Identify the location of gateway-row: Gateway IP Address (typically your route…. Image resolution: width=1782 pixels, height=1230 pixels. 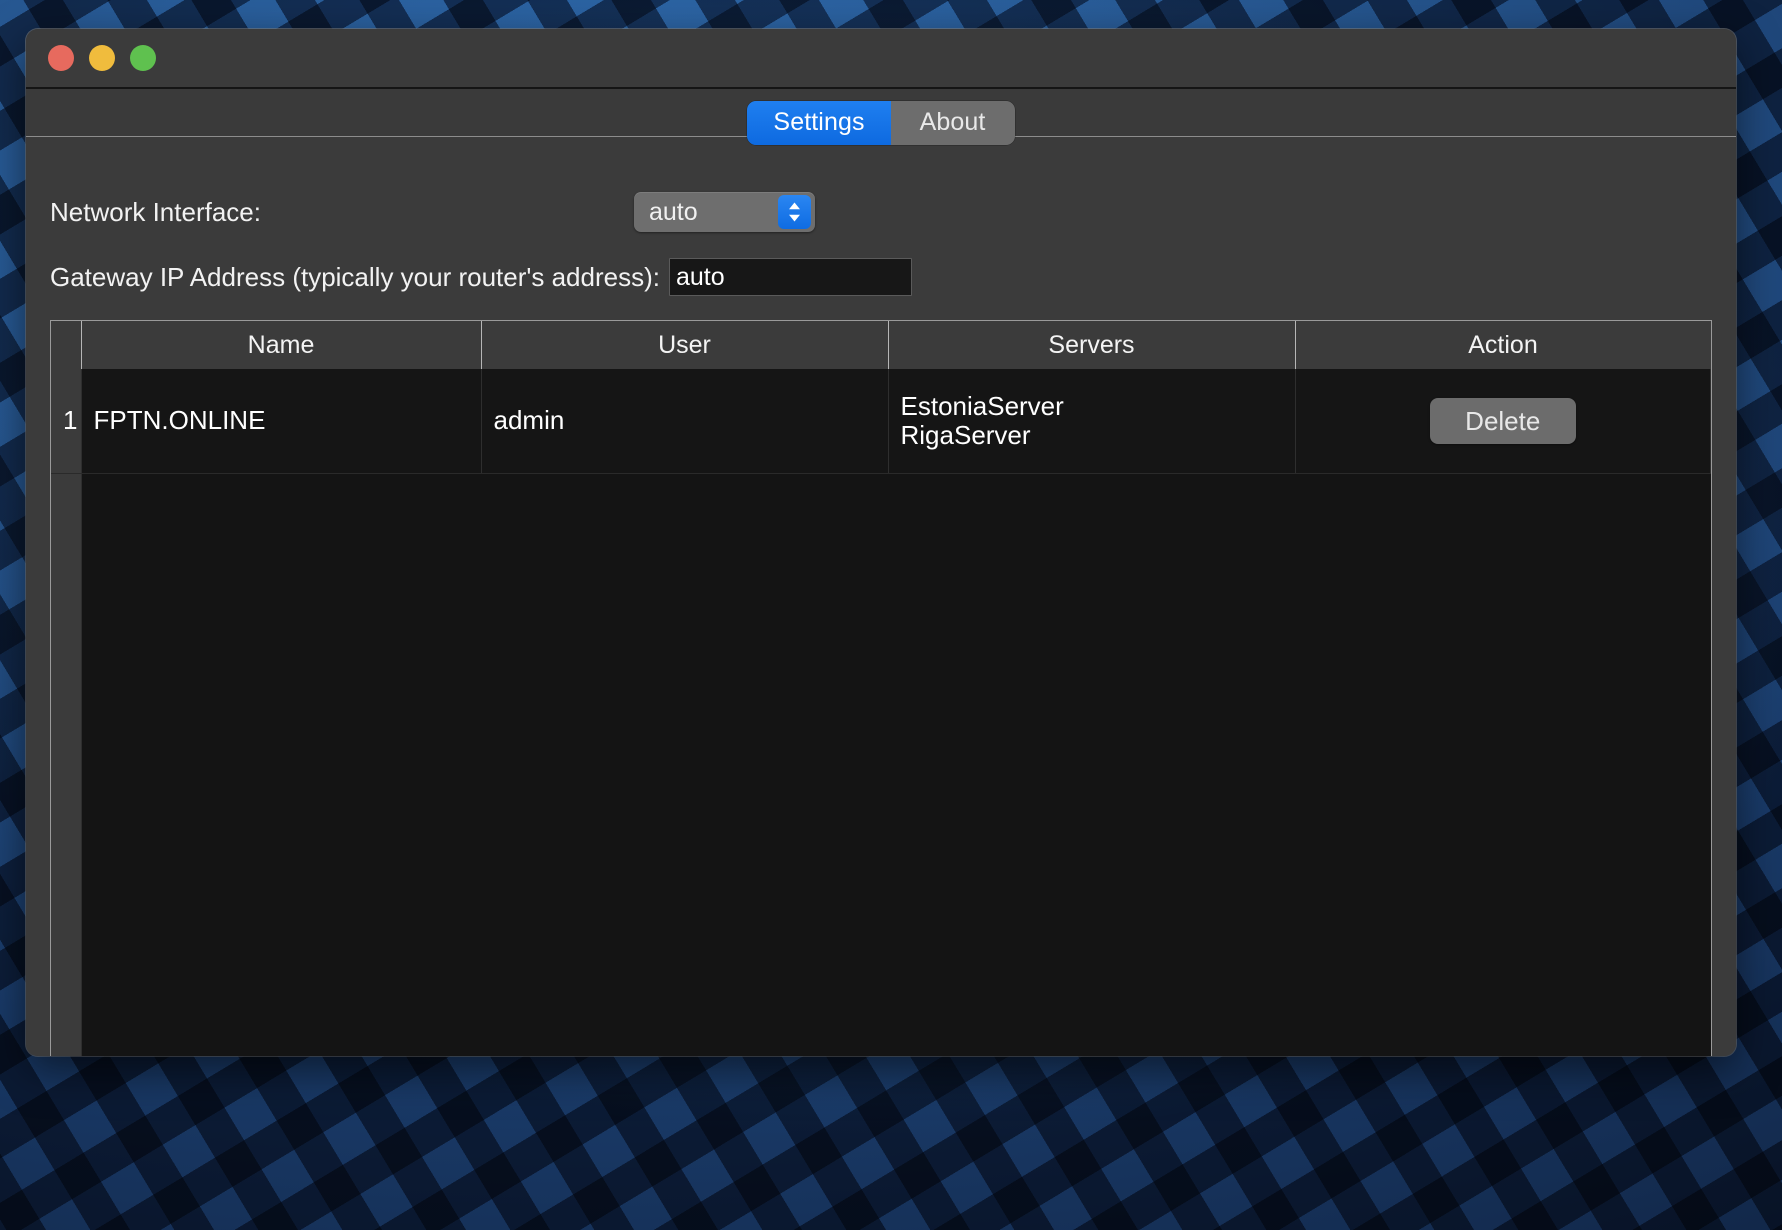
(881, 277).